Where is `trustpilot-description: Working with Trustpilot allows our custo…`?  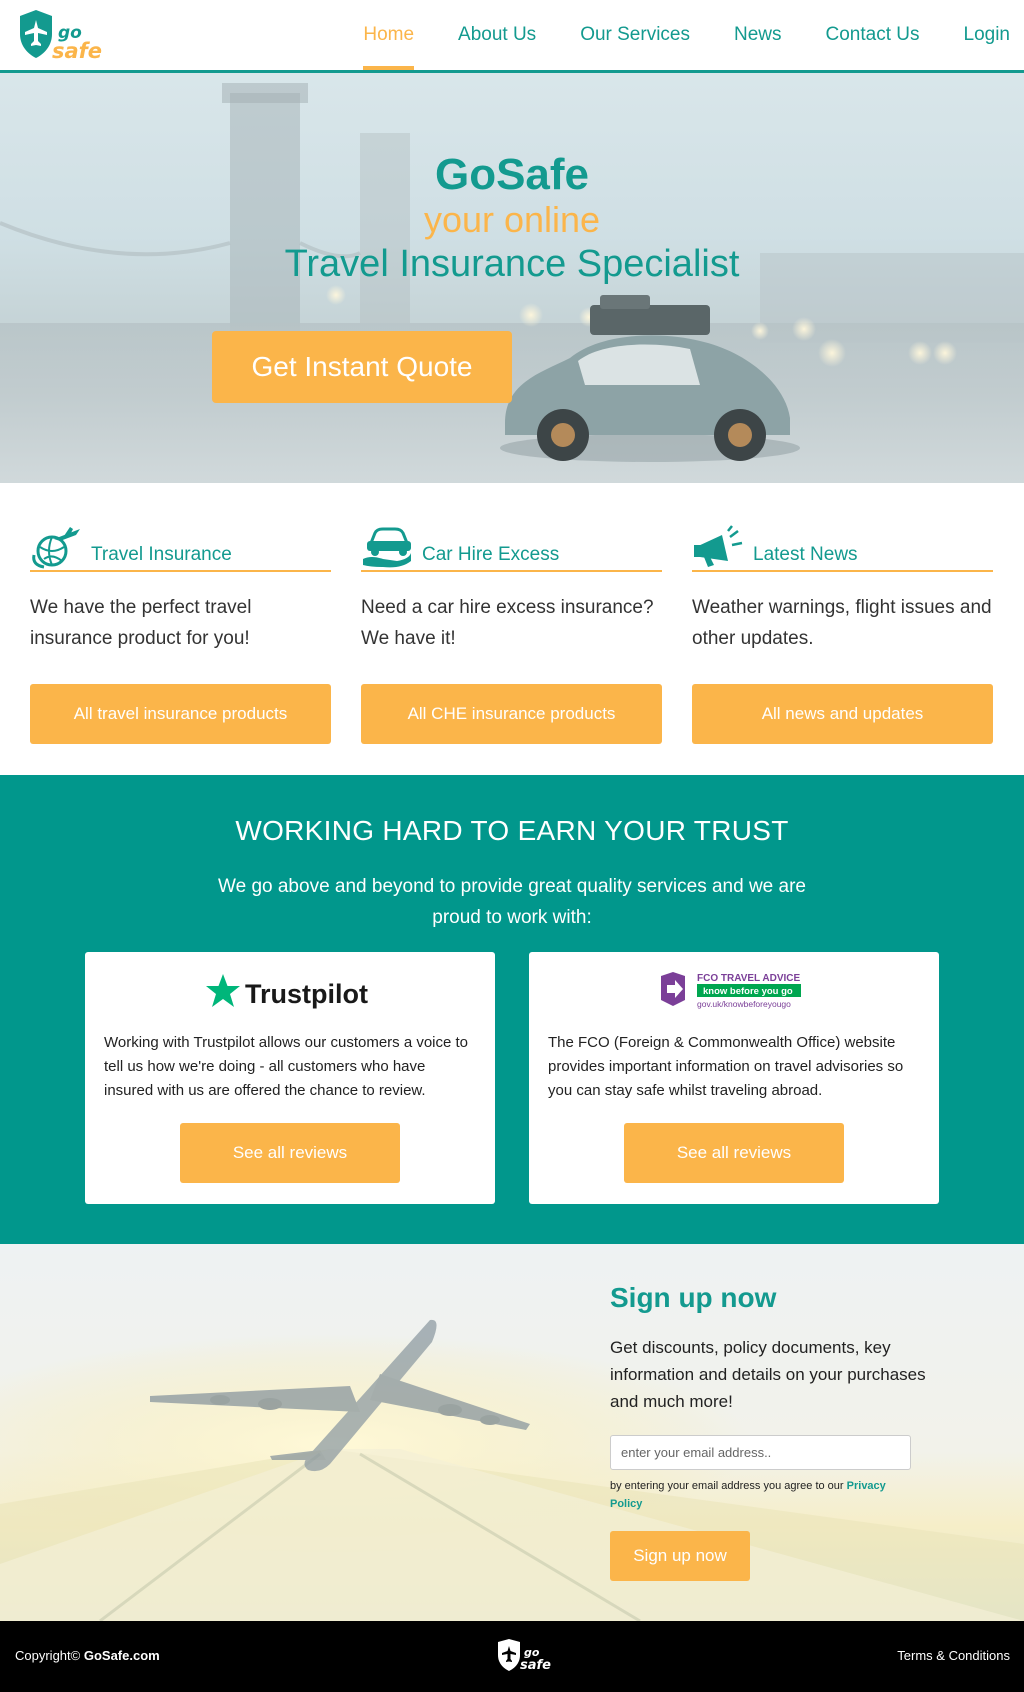 trustpilot-description: Working with Trustpilot allows our custo… is located at coordinates (286, 1066).